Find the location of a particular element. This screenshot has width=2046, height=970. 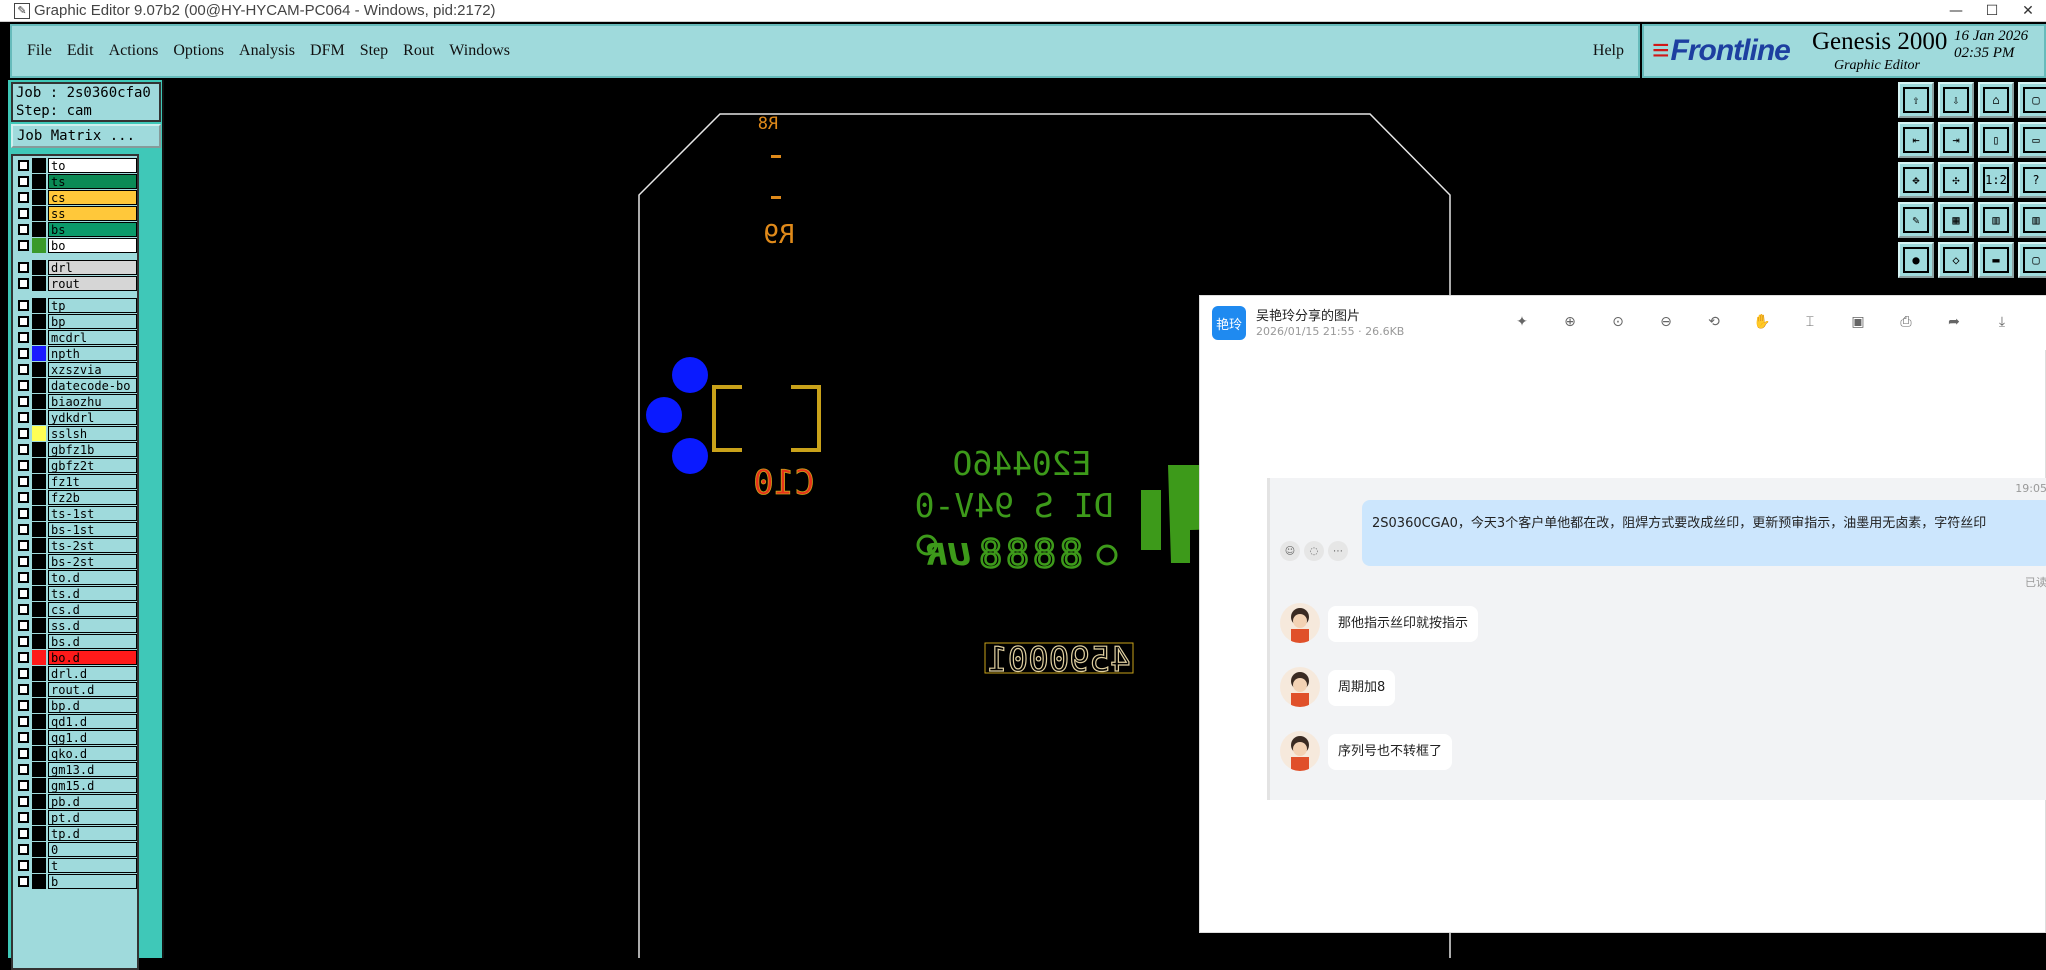

layer-row: tp is located at coordinates (76, 305).